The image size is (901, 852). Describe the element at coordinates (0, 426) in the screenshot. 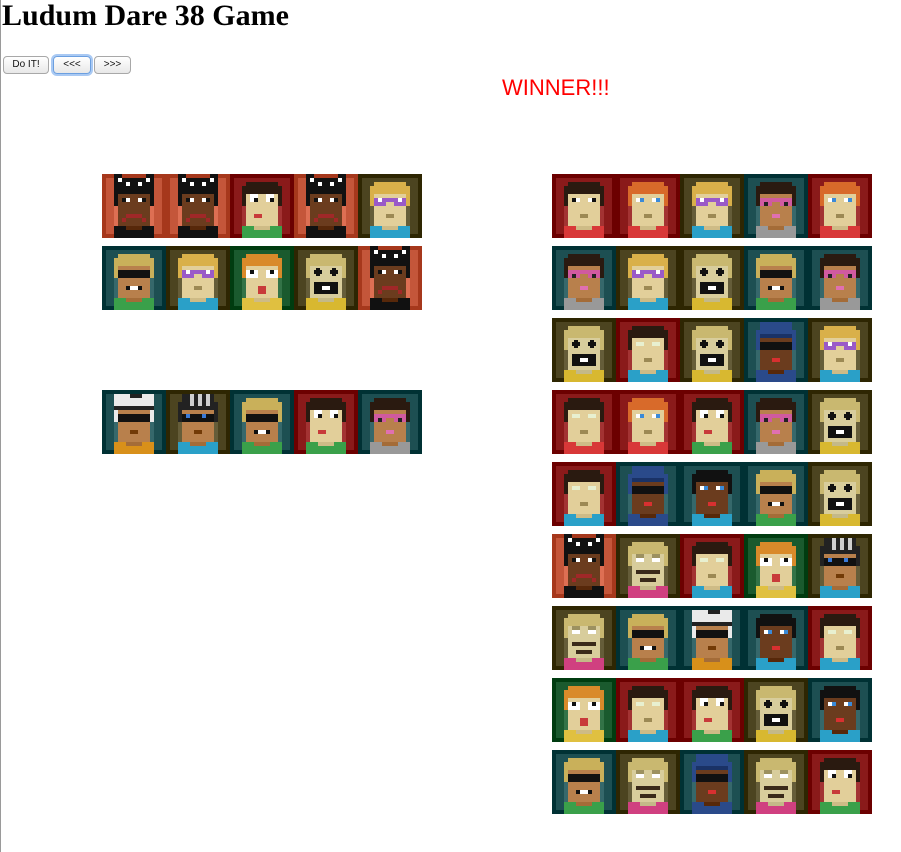

I see `window-left-edge` at that location.